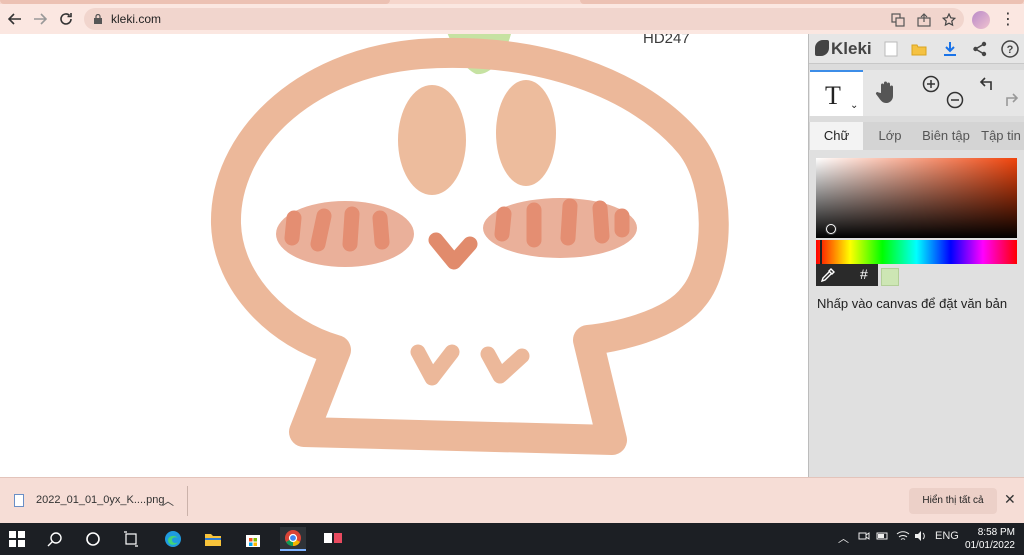  I want to click on close-icon: ✕, so click(1010, 499).